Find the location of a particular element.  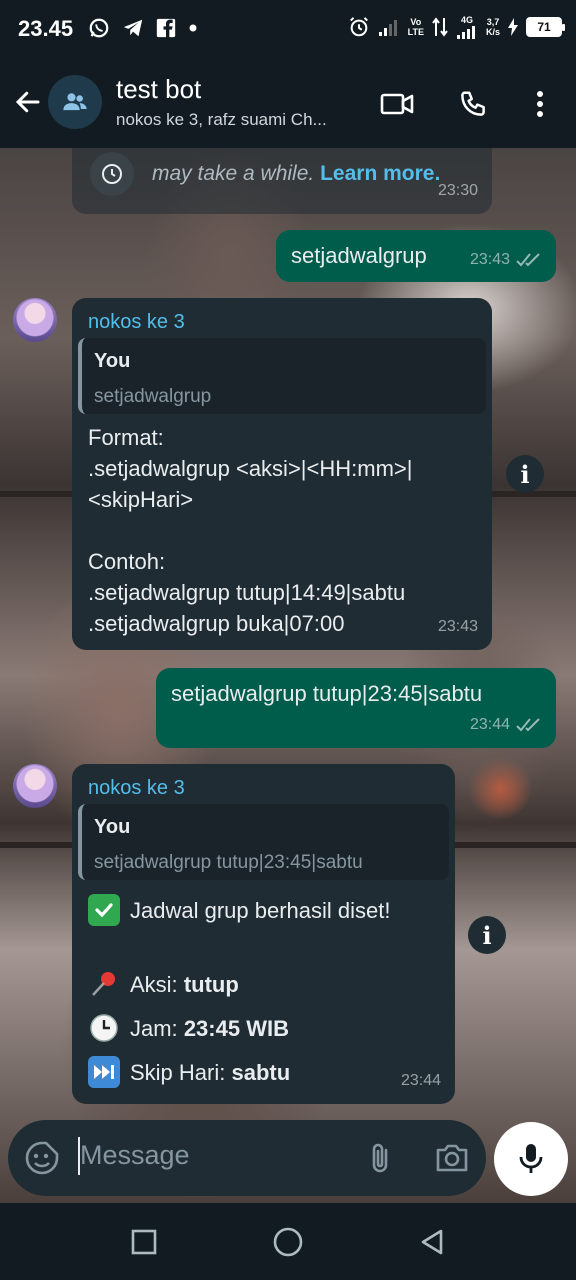

message-text: setjadwalgrup tutup|23:45|sabtu is located at coordinates (327, 693).